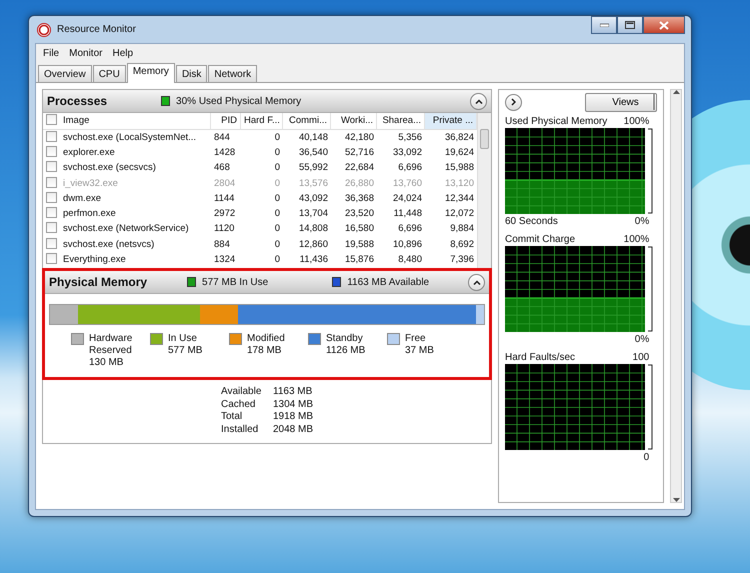 Image resolution: width=750 pixels, height=573 pixels. What do you see at coordinates (65, 73) in the screenshot?
I see `tab: Overview` at bounding box center [65, 73].